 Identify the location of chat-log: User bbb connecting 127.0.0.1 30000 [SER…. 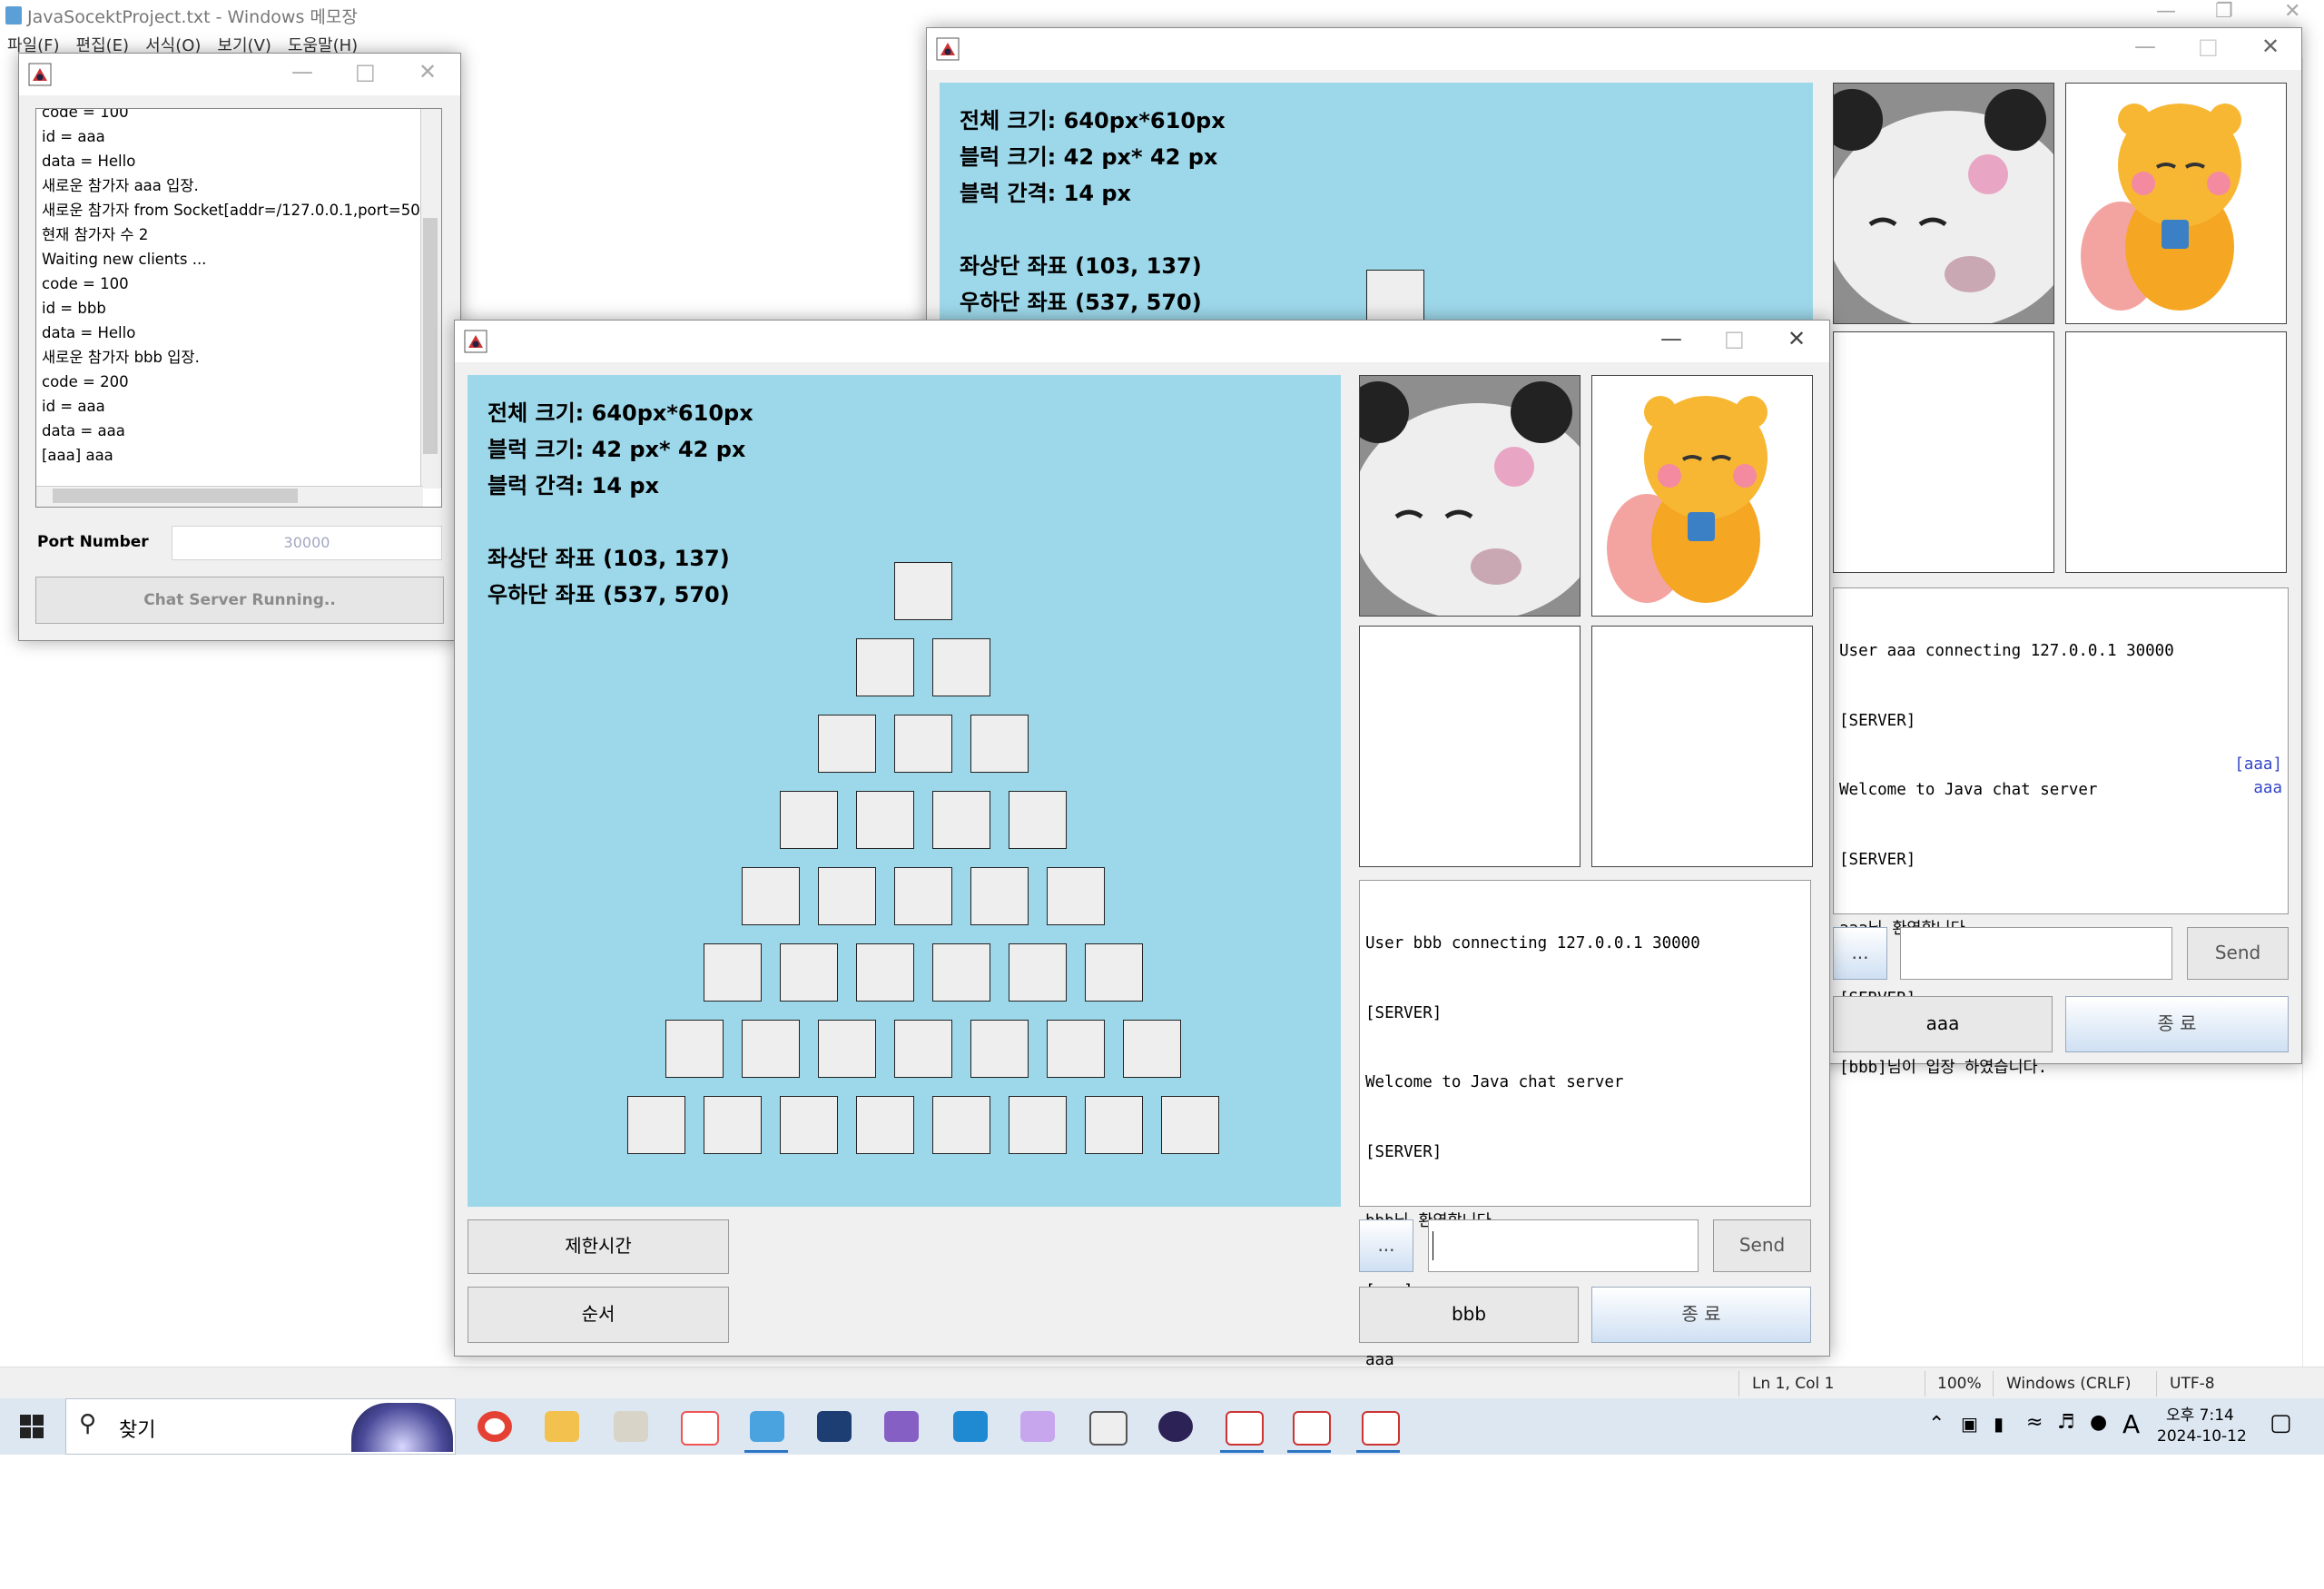
(1585, 1124).